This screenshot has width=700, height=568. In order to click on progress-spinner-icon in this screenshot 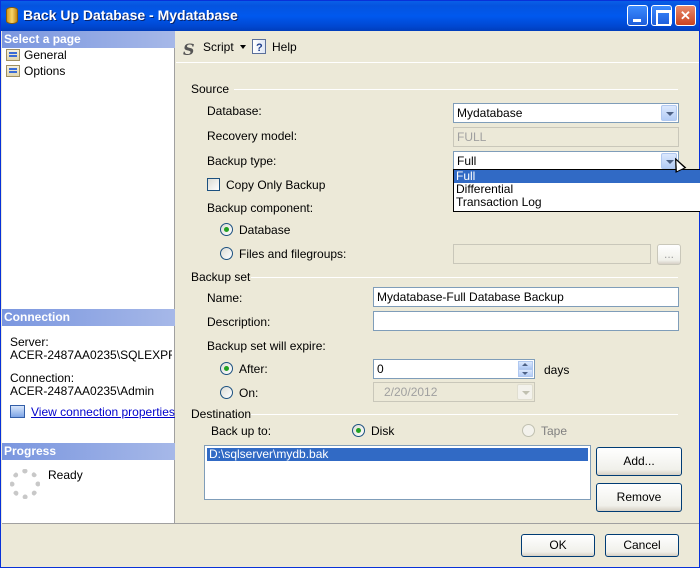, I will do `click(25, 484)`.